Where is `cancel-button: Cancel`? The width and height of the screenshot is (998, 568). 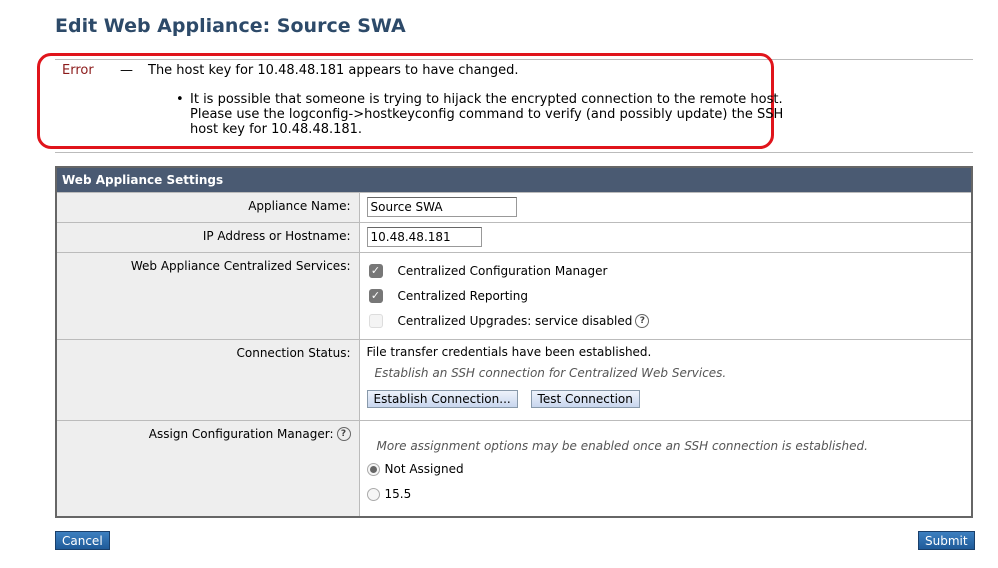
cancel-button: Cancel is located at coordinates (82, 540).